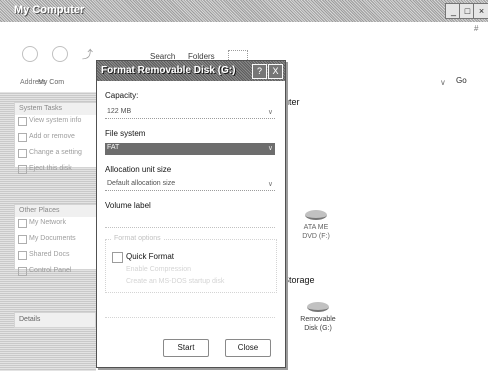  What do you see at coordinates (316, 215) in the screenshot?
I see `dvd-drive-icon` at bounding box center [316, 215].